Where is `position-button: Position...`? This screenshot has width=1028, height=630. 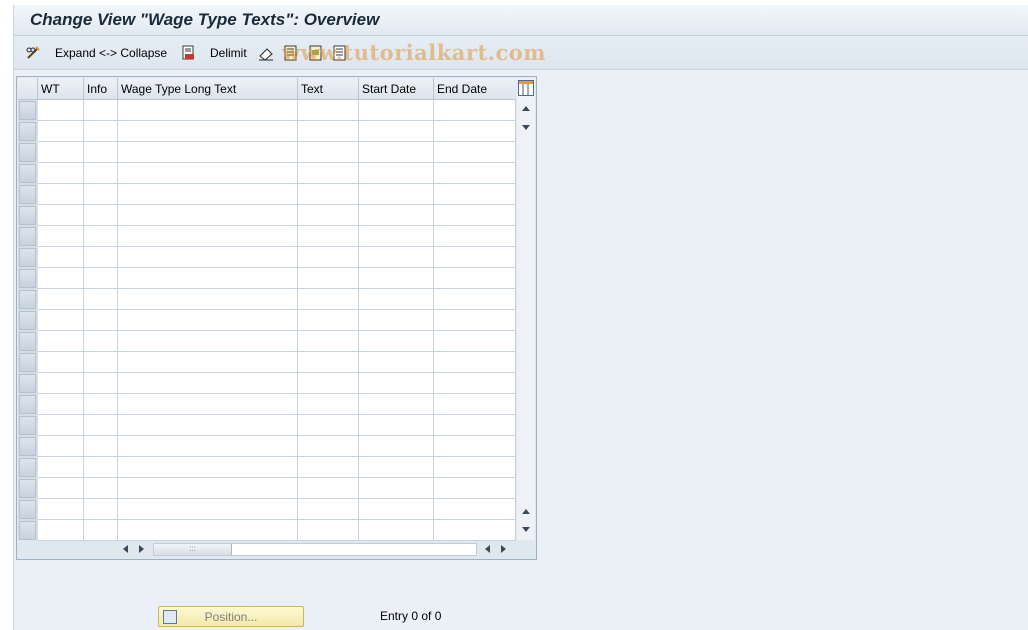 position-button: Position... is located at coordinates (231, 616).